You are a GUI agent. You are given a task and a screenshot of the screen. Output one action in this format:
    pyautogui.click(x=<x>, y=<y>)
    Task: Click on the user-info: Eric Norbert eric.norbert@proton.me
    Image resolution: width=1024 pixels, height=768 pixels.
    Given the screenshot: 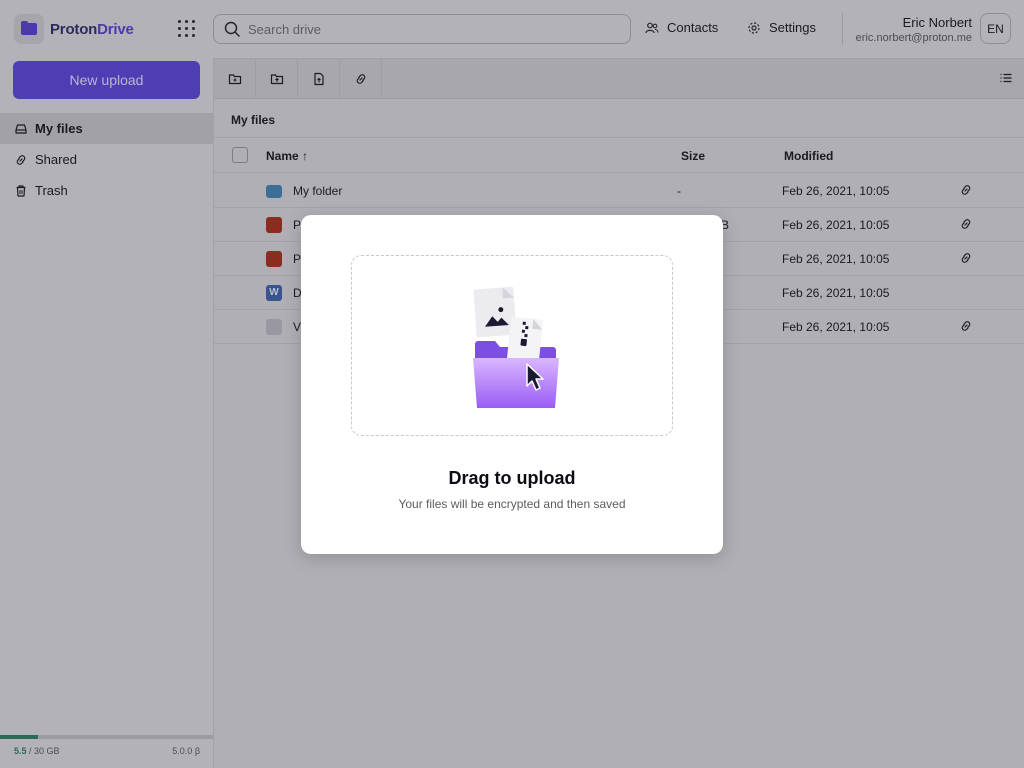 What is the action you would take?
    pyautogui.click(x=914, y=29)
    